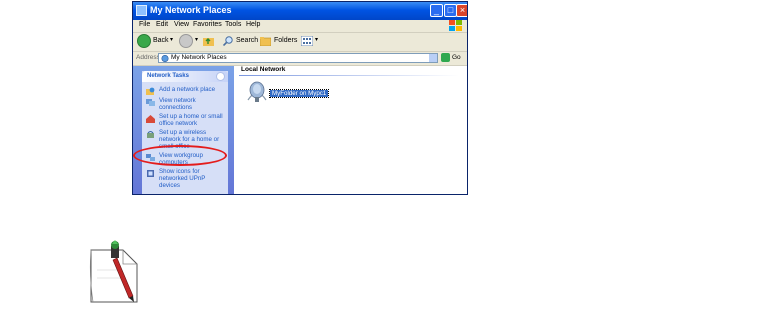 The height and width of the screenshot is (312, 782). Describe the element at coordinates (177, 104) in the screenshot. I see `task-label: View network connections` at that location.